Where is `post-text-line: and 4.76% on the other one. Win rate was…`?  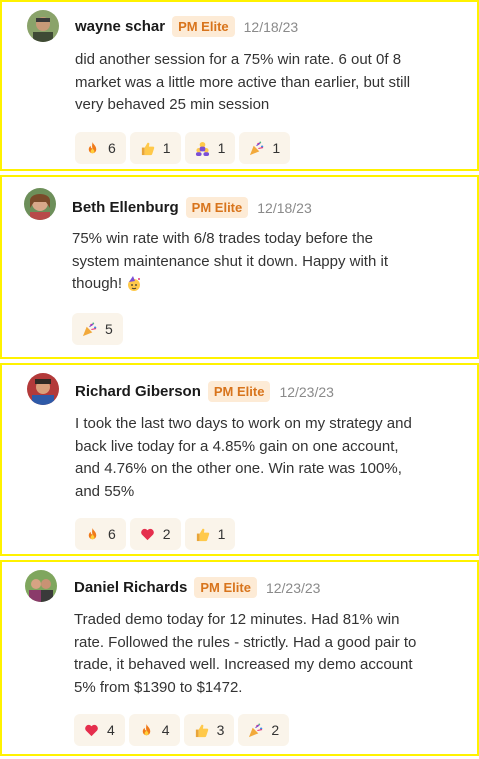 post-text-line: and 4.76% on the other one. Win rate was… is located at coordinates (238, 468).